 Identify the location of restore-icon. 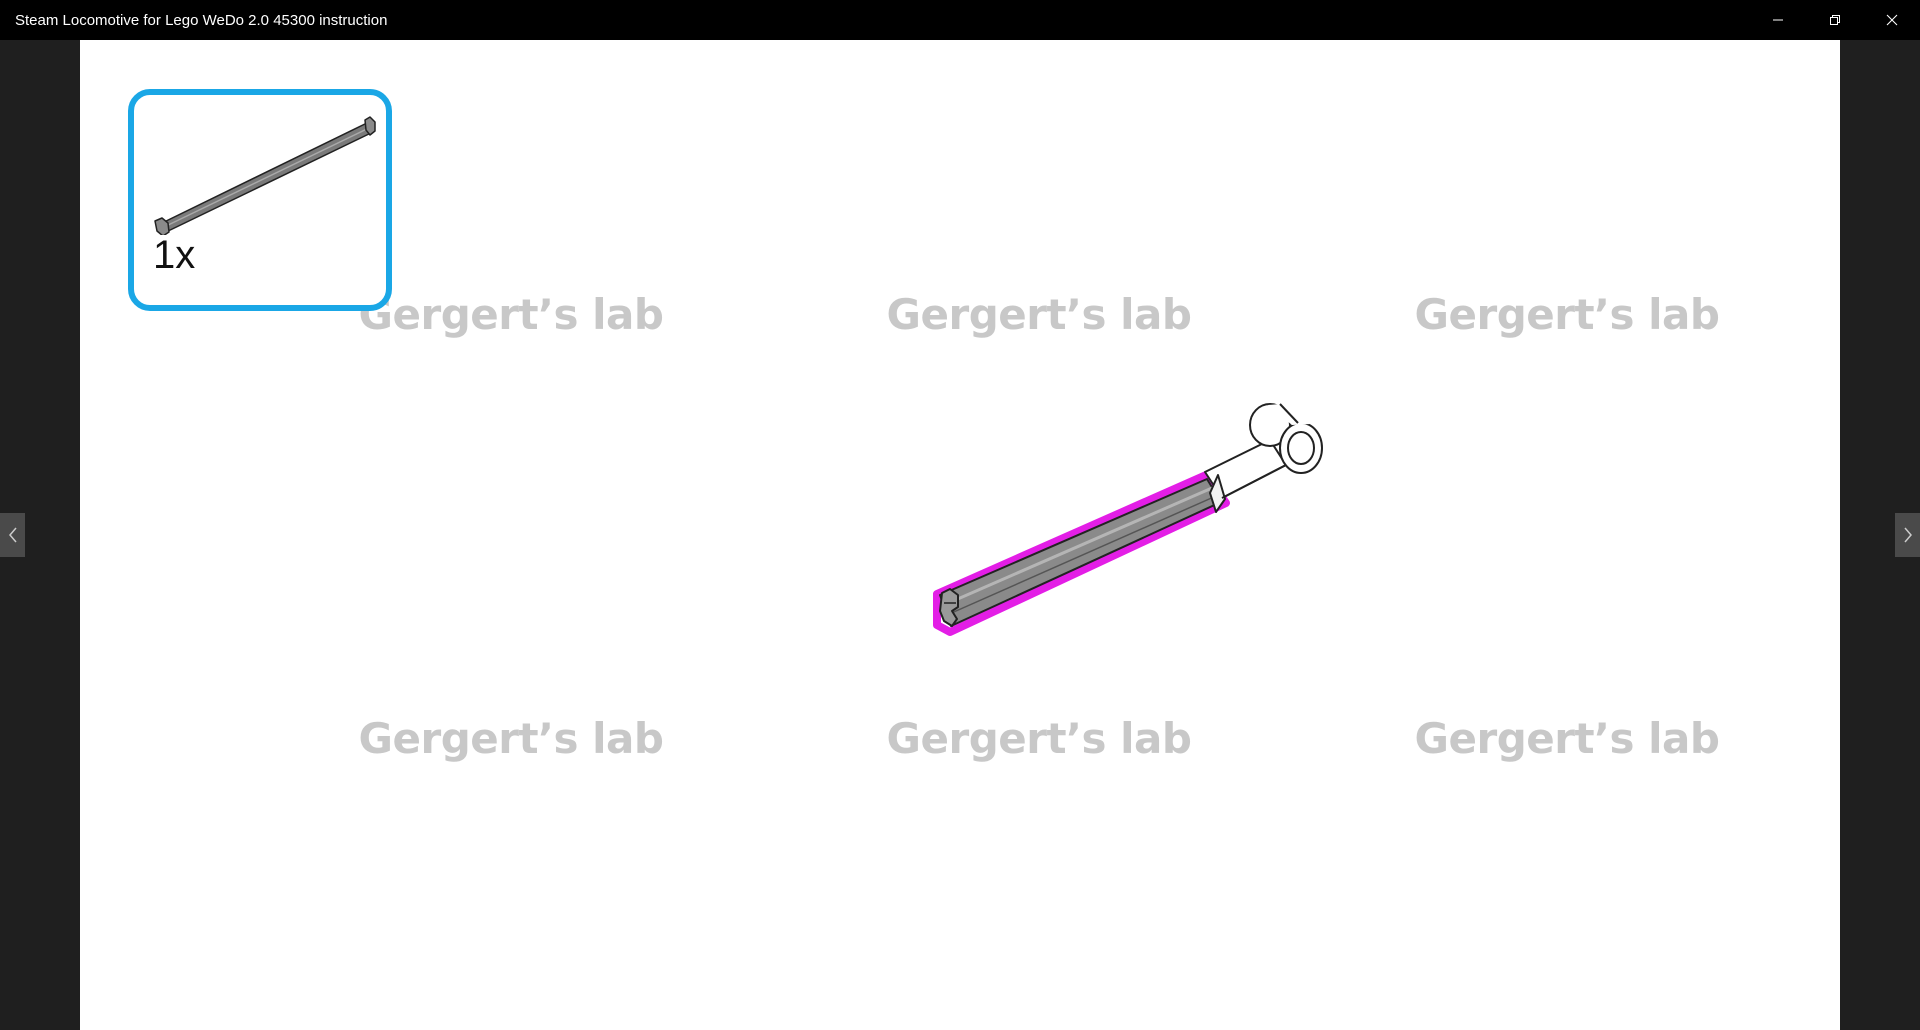
(1834, 20).